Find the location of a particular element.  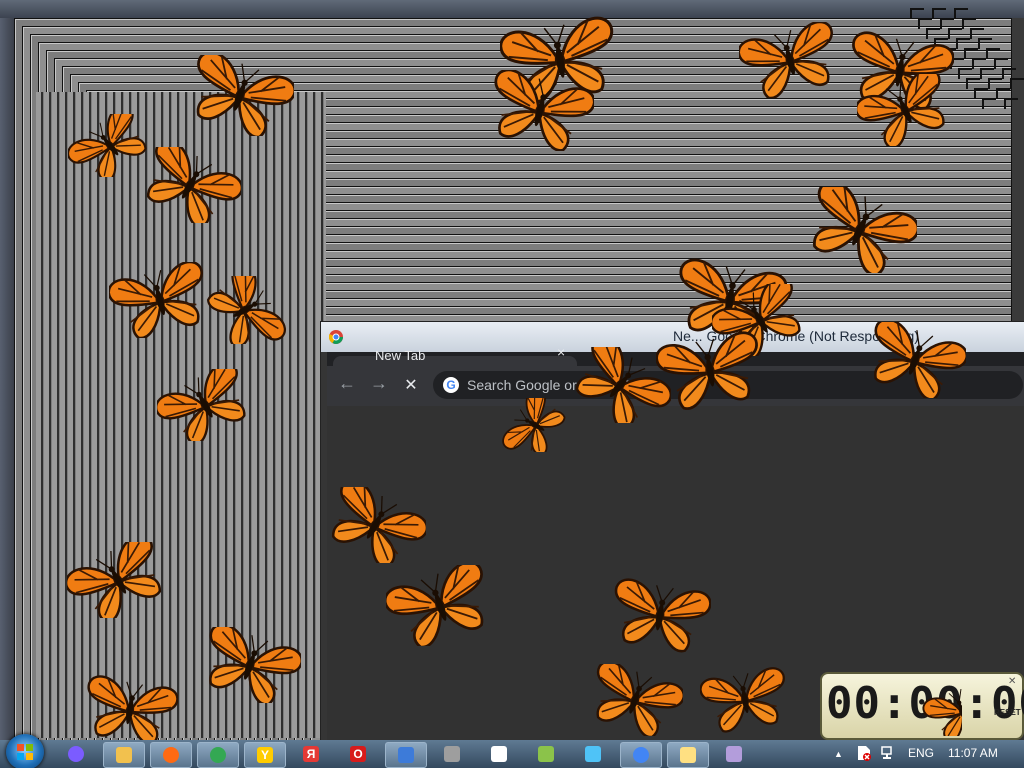

yandex-browser-icon: Y is located at coordinates (265, 755).